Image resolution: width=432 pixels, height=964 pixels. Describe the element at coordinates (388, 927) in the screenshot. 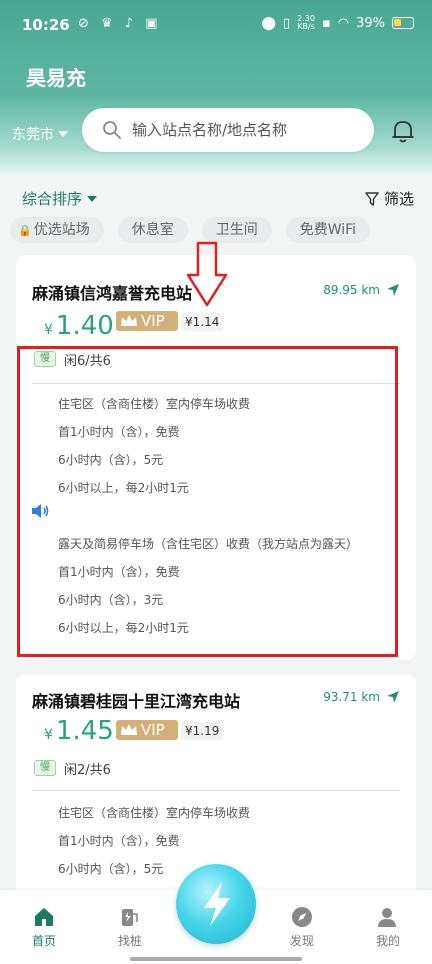

I see `nav-mine: 我的` at that location.